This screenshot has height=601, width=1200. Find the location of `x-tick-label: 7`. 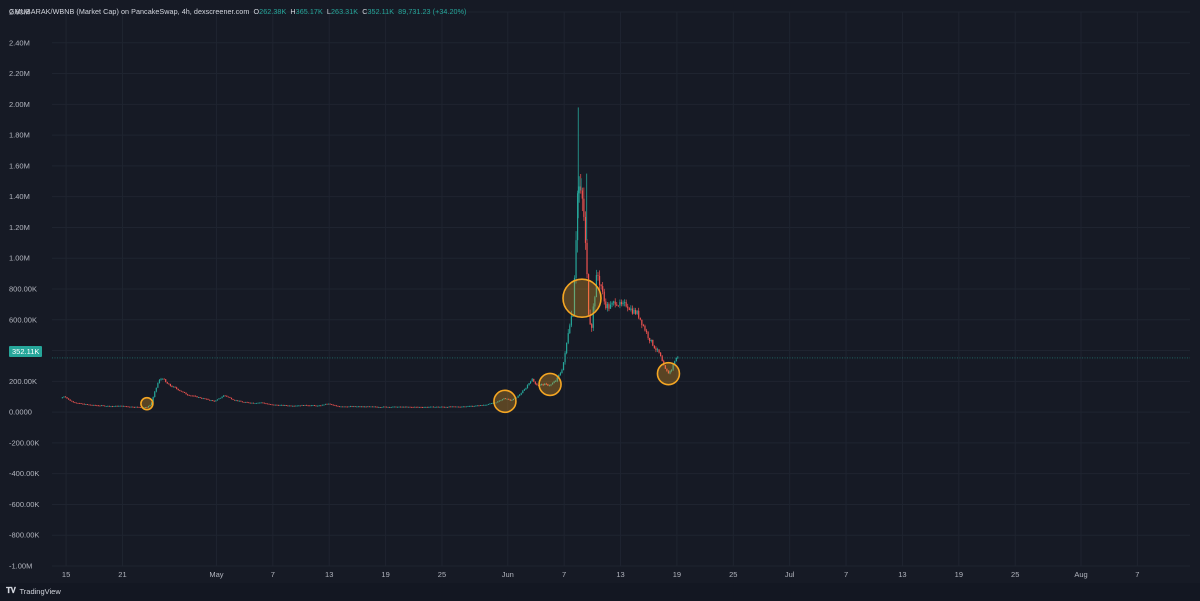

x-tick-label: 7 is located at coordinates (564, 574).